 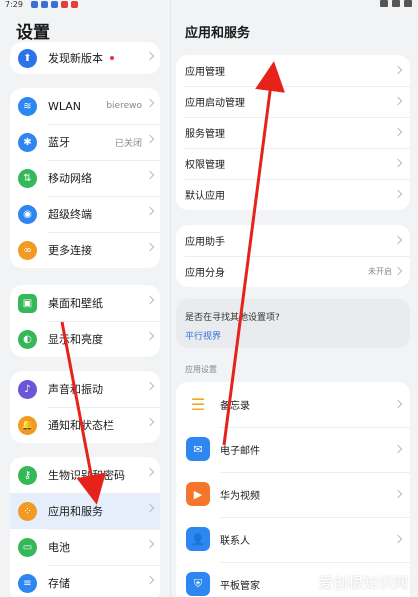 I want to click on arrow-to-app-management, so click(x=253, y=253).